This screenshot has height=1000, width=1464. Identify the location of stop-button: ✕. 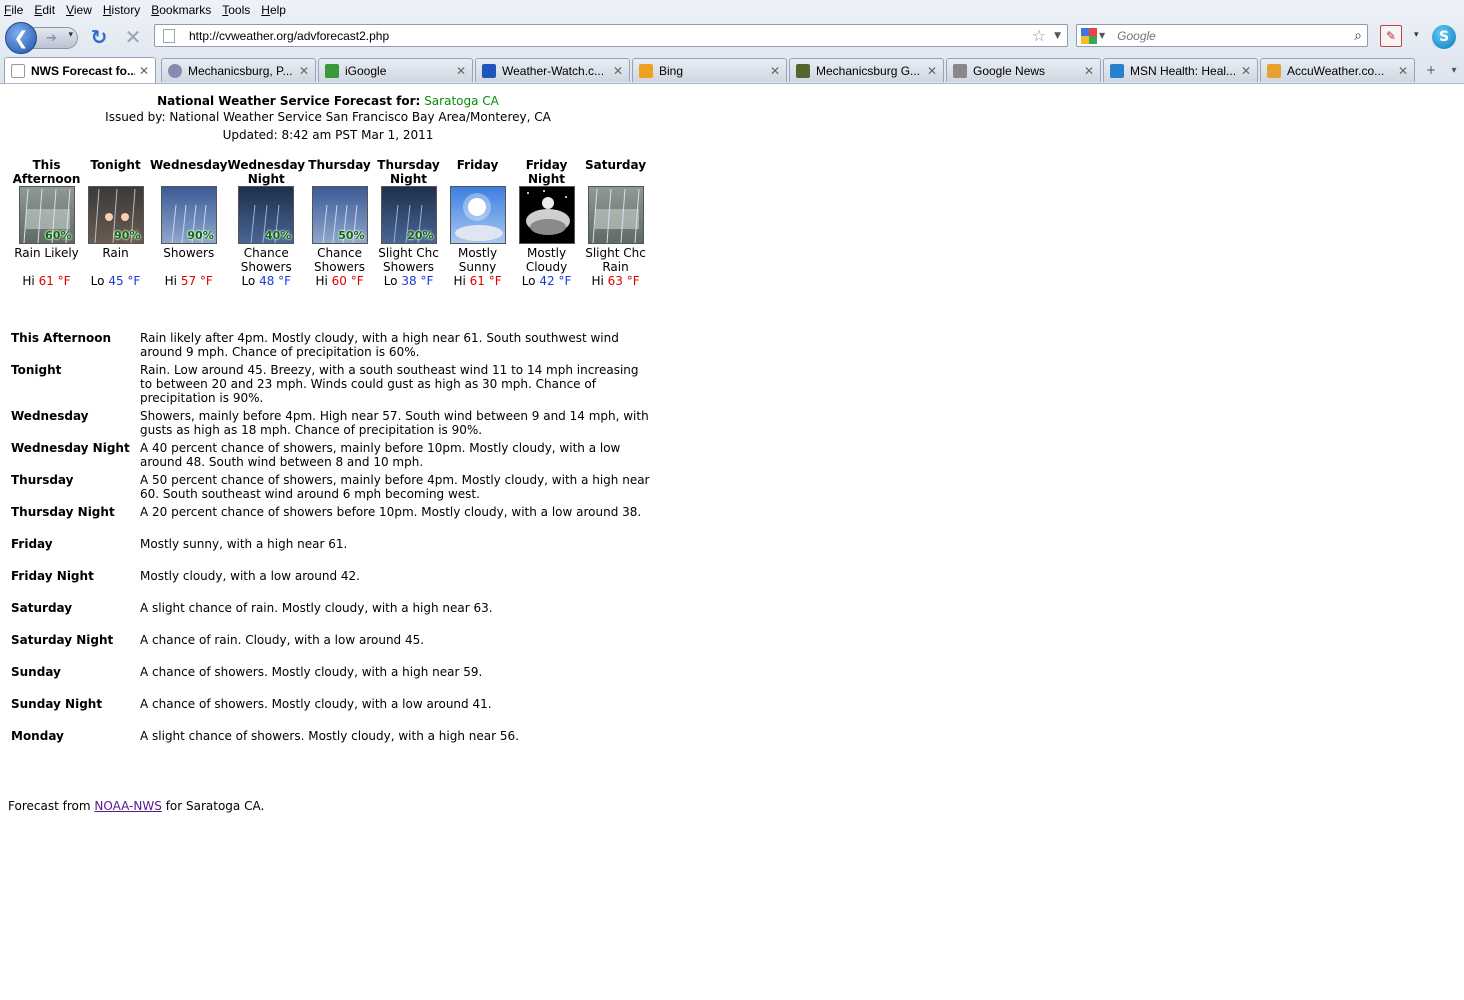
(133, 37).